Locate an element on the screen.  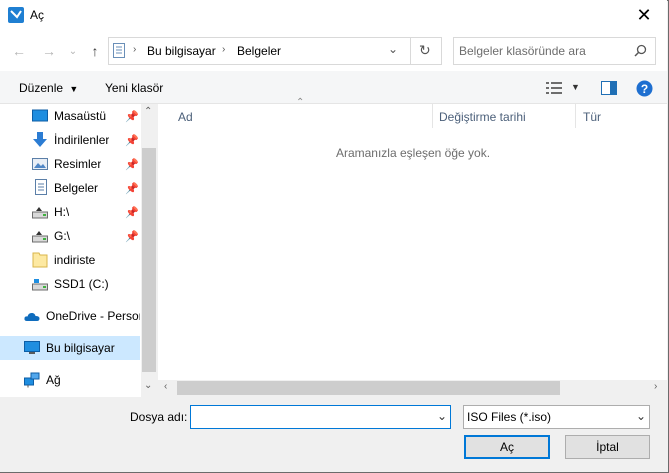
view-options-caret-icon: ▼ is located at coordinates (575, 87).